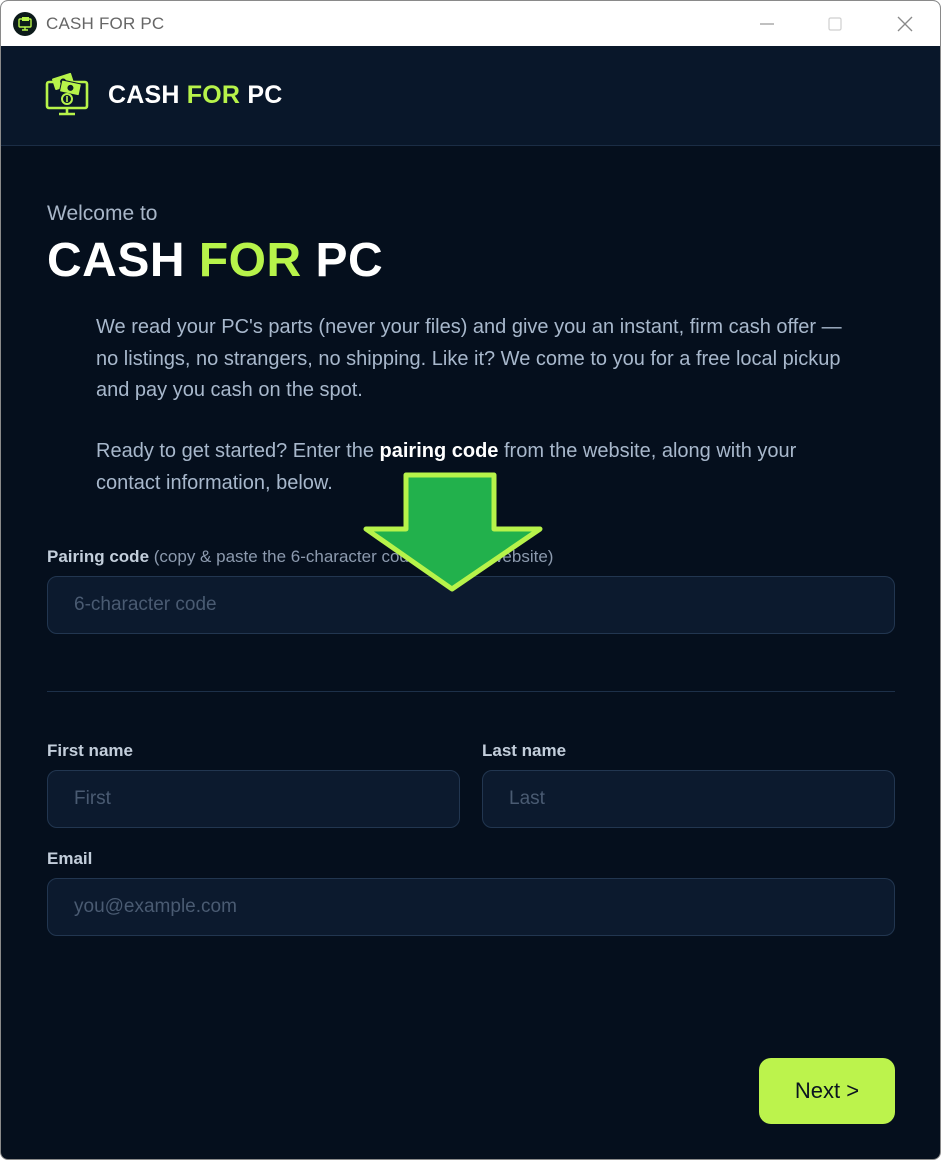 This screenshot has height=1160, width=941. Describe the element at coordinates (90, 750) in the screenshot. I see `first-name-label: First name` at that location.